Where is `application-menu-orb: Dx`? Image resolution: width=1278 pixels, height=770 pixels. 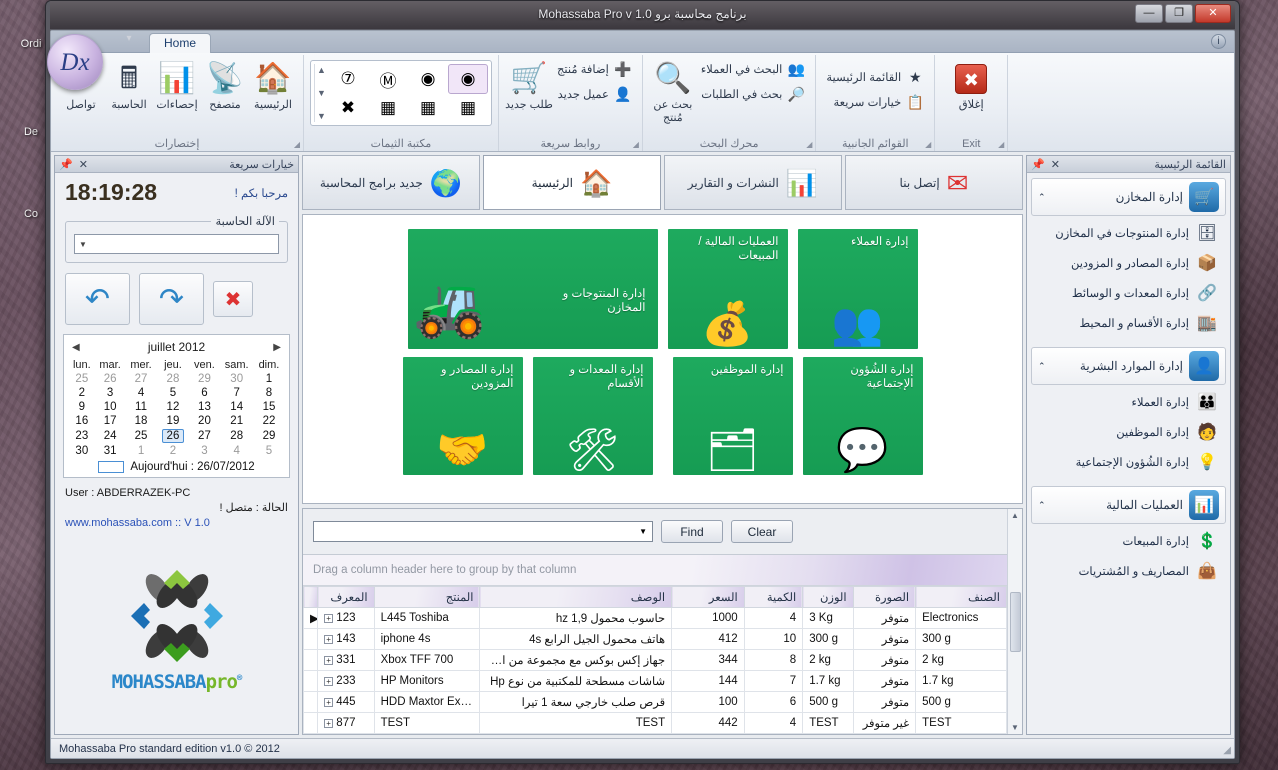 application-menu-orb: Dx is located at coordinates (75, 62).